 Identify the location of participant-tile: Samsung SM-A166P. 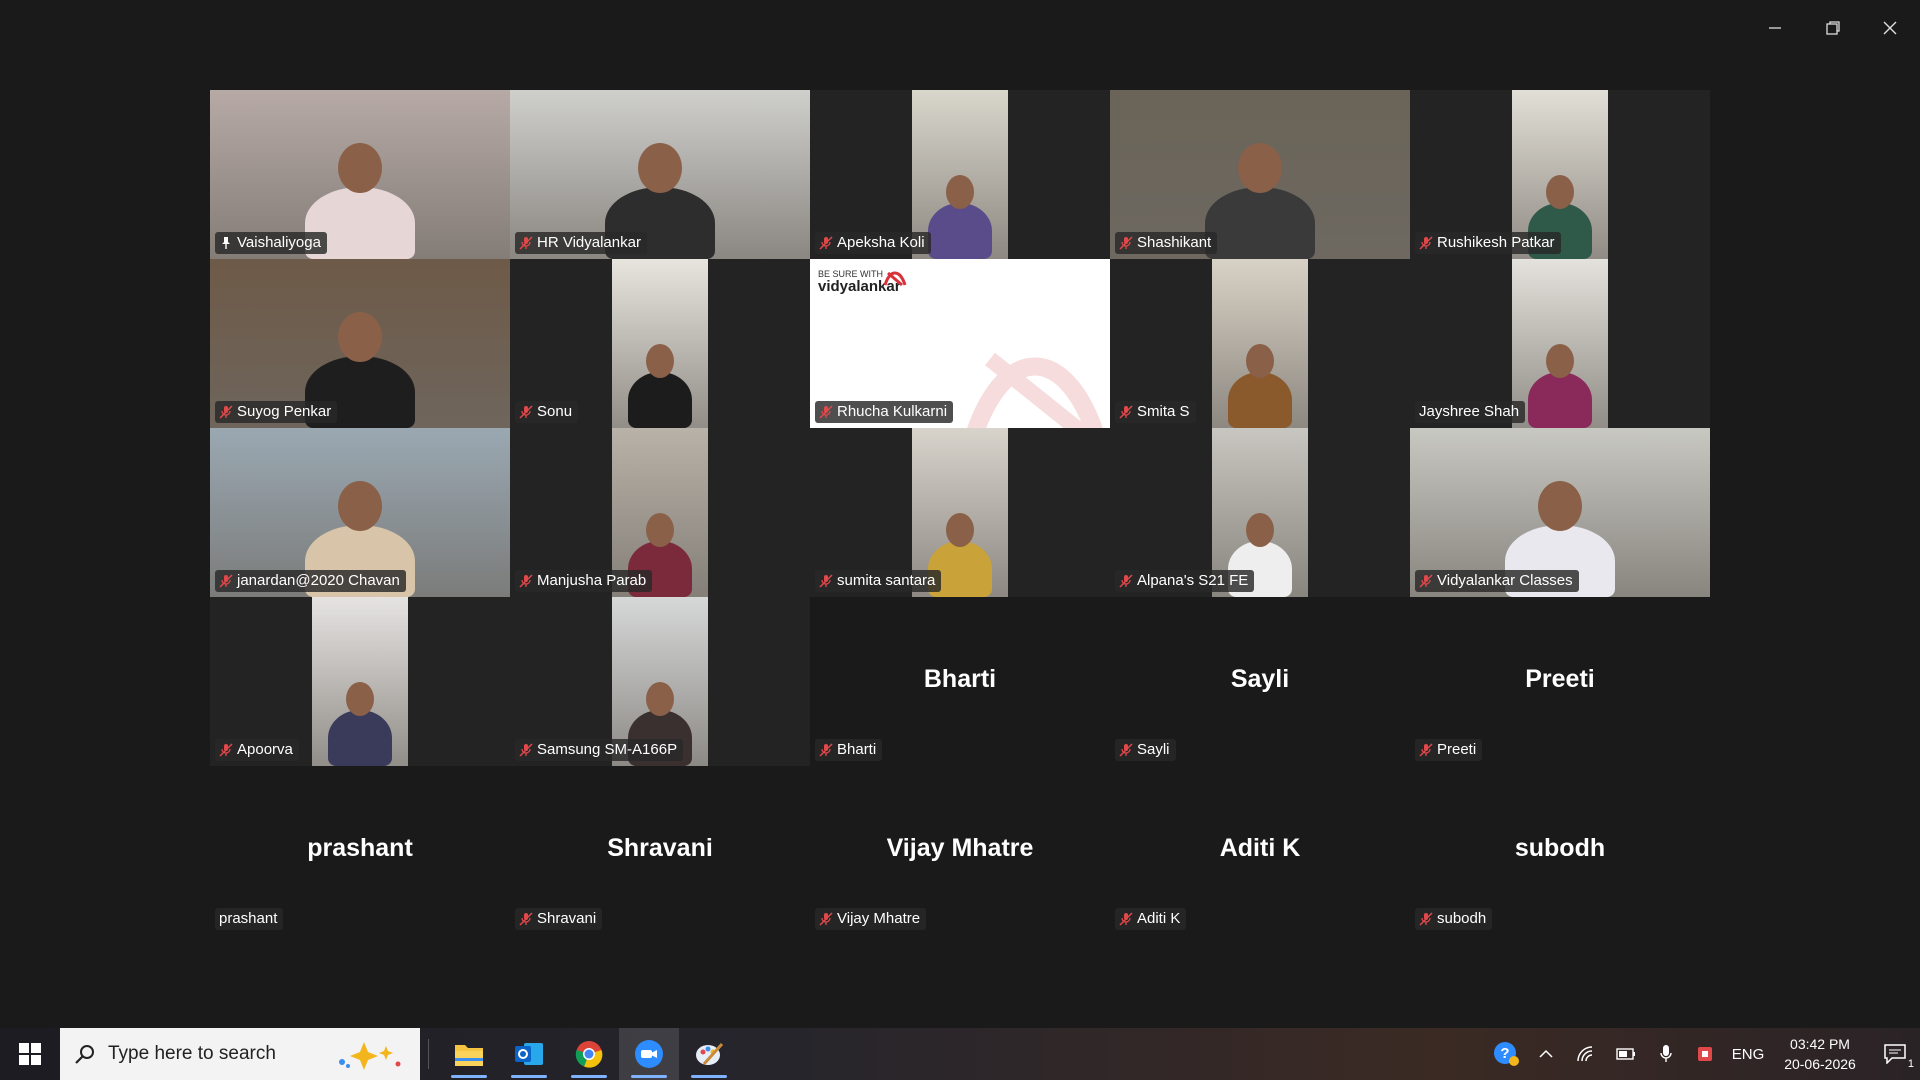
(660, 681).